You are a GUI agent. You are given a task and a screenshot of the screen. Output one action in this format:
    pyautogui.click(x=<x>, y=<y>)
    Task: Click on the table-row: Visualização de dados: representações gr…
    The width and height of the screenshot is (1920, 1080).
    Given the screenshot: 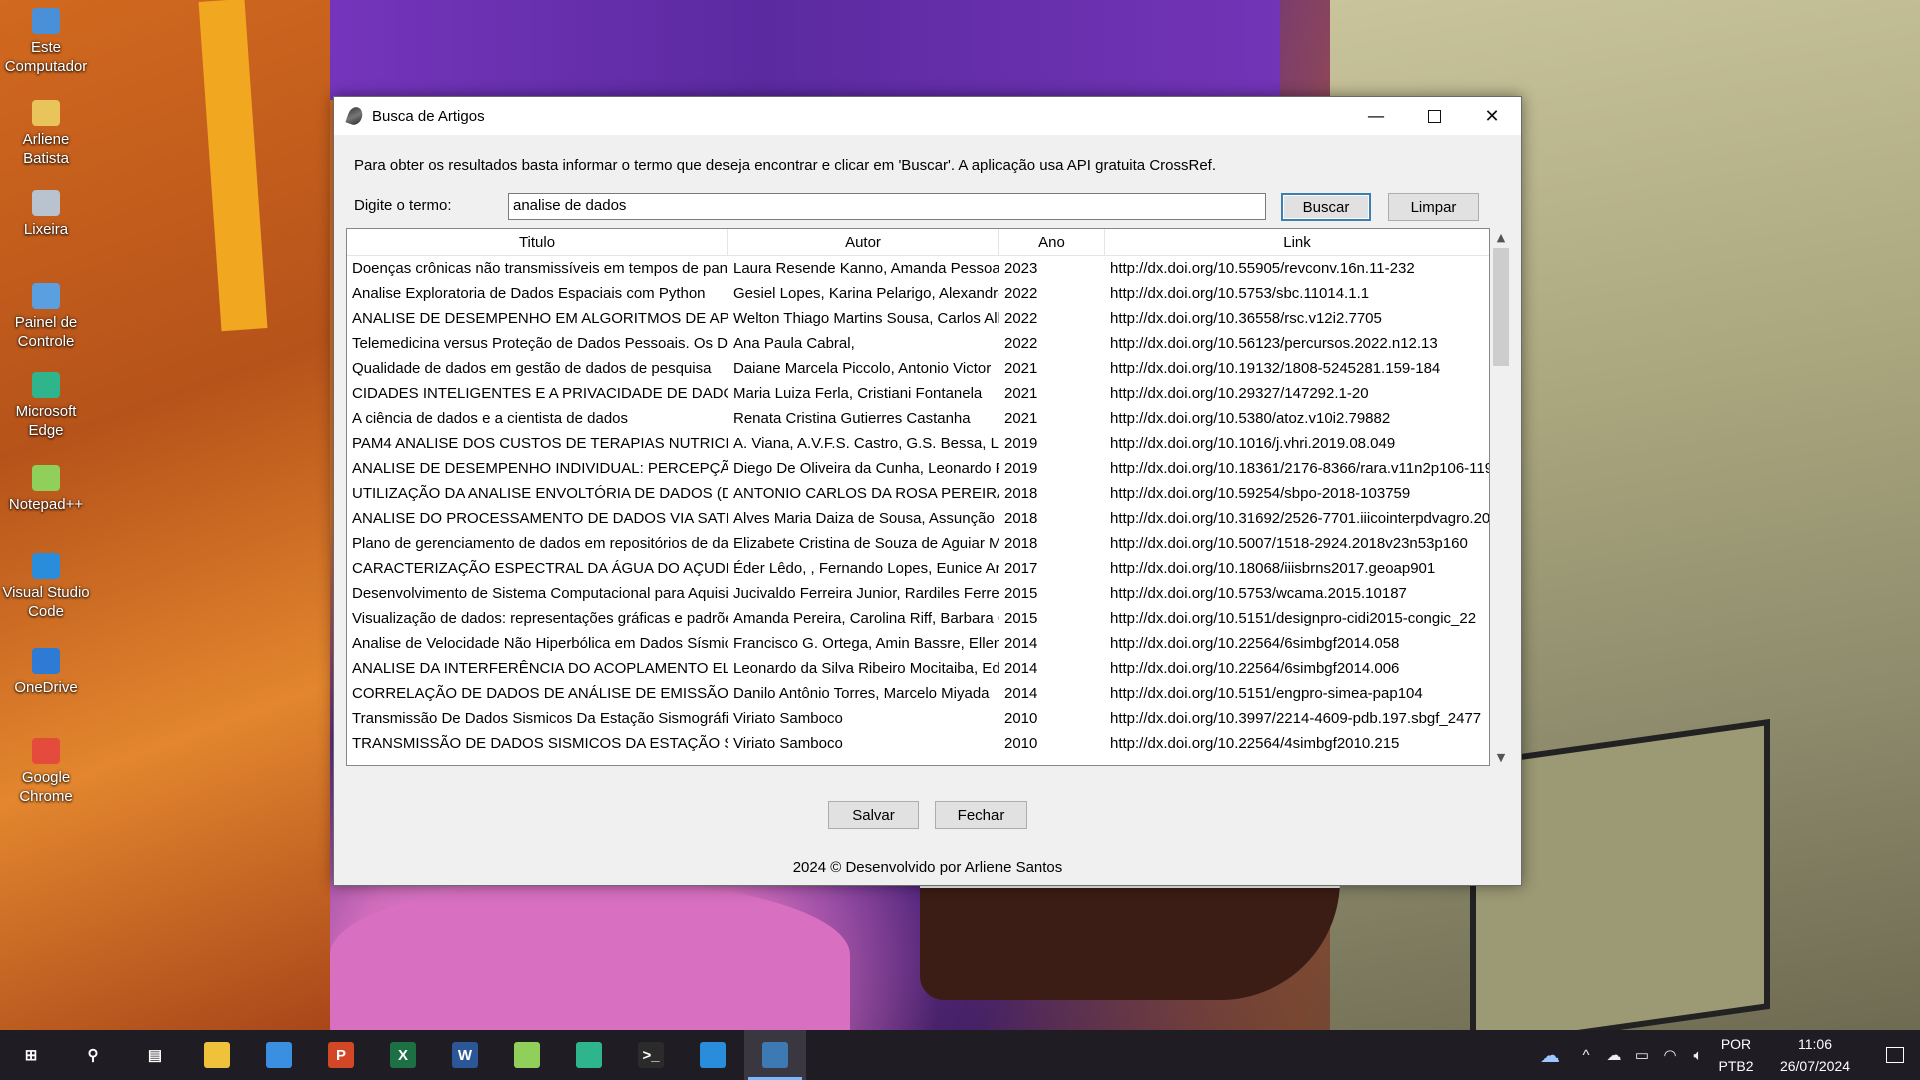 What is the action you would take?
    pyautogui.click(x=918, y=618)
    